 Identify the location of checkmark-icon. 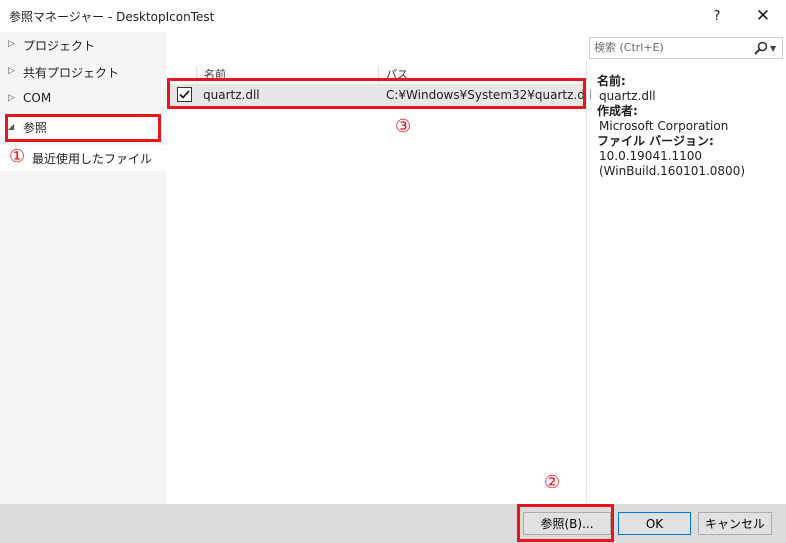
(184, 94).